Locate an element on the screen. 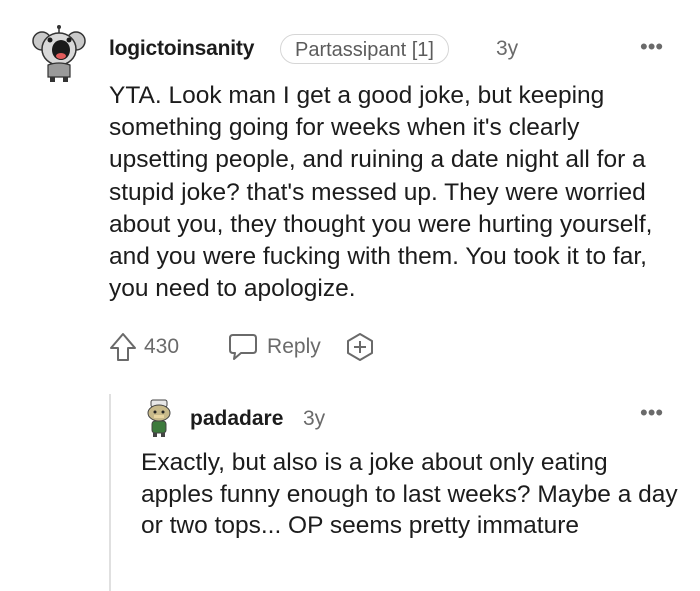 This screenshot has height=591, width=700. comment-username: logictoinsanity is located at coordinates (181, 49).